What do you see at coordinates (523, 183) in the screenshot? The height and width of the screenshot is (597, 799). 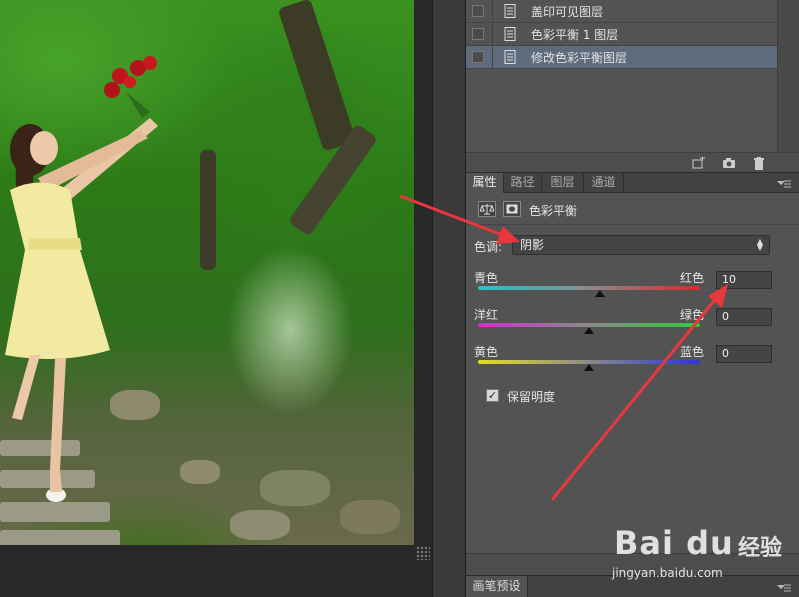 I see `tab-paths: 路径` at bounding box center [523, 183].